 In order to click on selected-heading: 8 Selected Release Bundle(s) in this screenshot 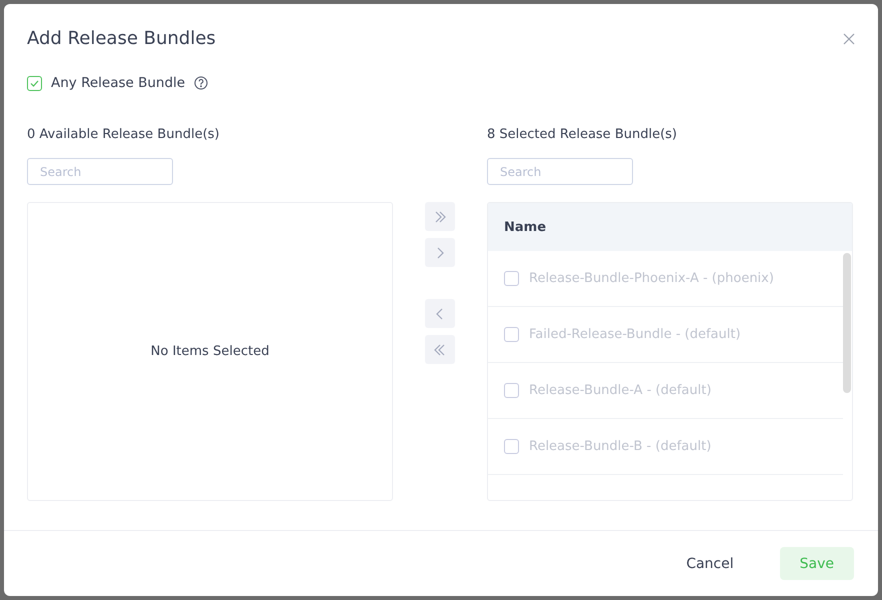, I will do `click(582, 134)`.